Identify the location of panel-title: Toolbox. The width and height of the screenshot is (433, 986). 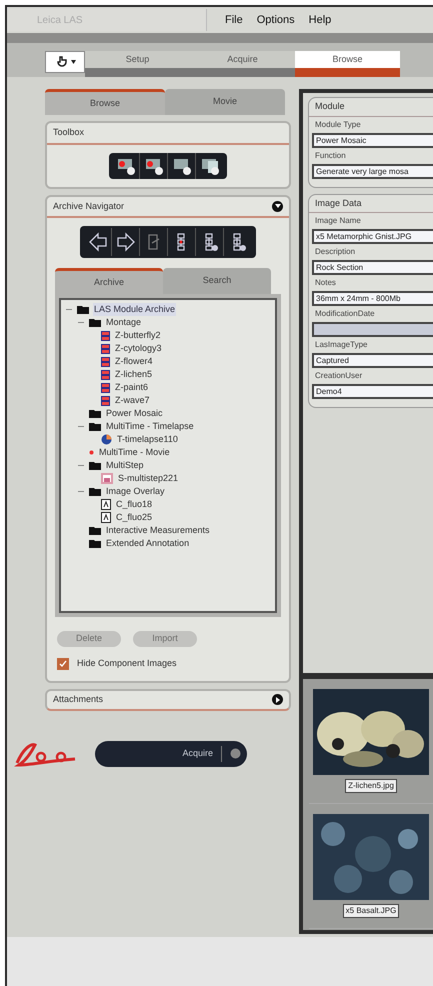
(168, 133).